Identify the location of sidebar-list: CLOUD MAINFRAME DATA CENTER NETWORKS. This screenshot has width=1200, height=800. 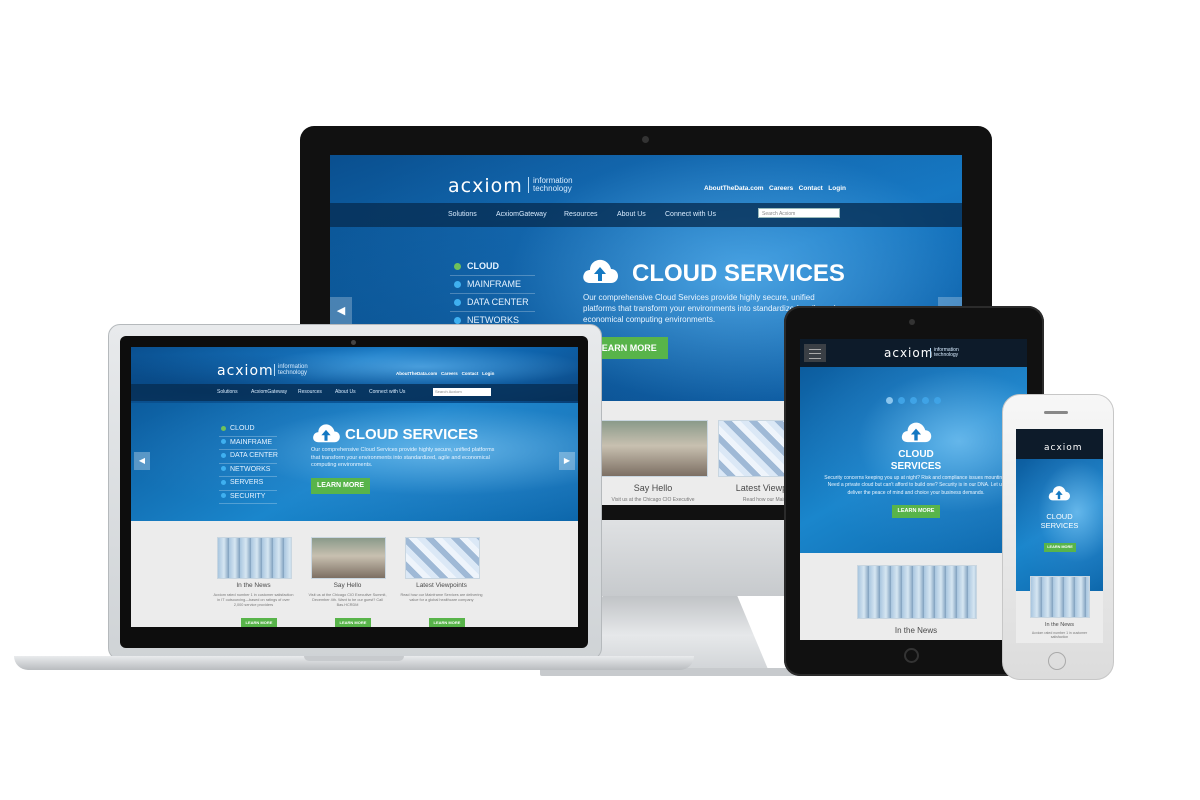
(492, 294).